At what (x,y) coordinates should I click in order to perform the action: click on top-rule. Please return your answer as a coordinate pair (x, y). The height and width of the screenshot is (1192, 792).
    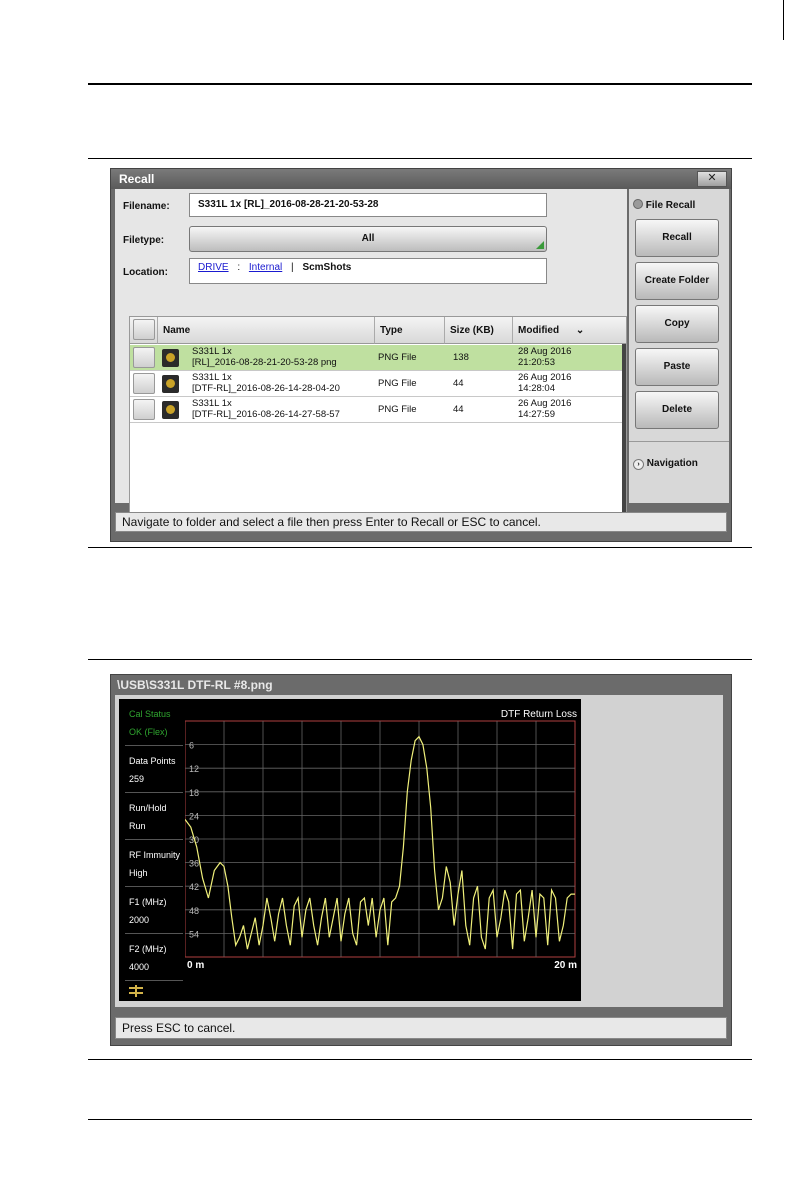
    Looking at the image, I should click on (420, 84).